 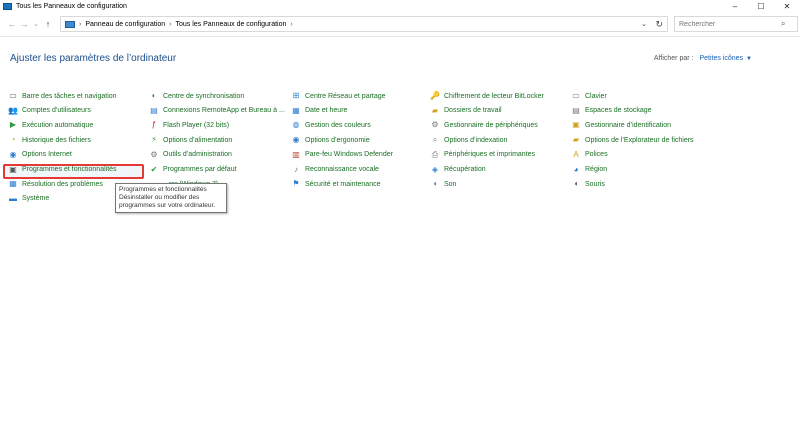 What do you see at coordinates (595, 184) in the screenshot?
I see `control-panel-item-label: Souris` at bounding box center [595, 184].